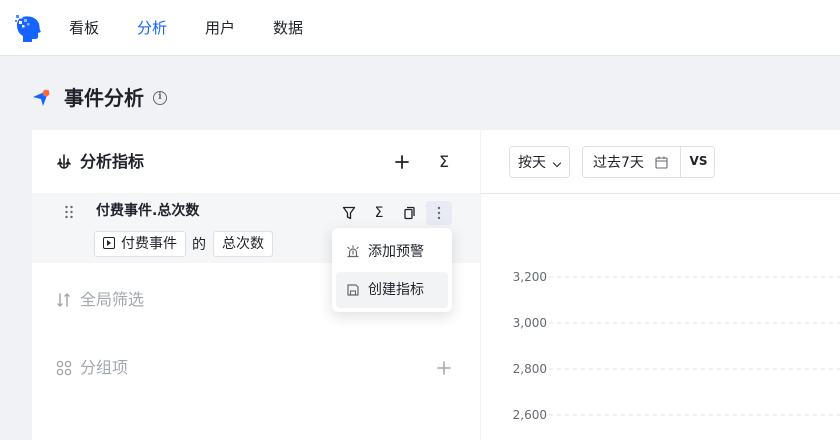 The width and height of the screenshot is (840, 440). What do you see at coordinates (64, 161) in the screenshot?
I see `metric-section-icon` at bounding box center [64, 161].